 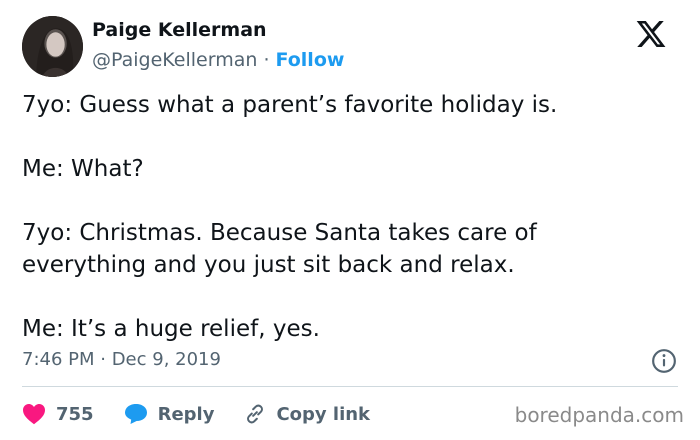 What do you see at coordinates (34, 414) in the screenshot?
I see `heart-icon` at bounding box center [34, 414].